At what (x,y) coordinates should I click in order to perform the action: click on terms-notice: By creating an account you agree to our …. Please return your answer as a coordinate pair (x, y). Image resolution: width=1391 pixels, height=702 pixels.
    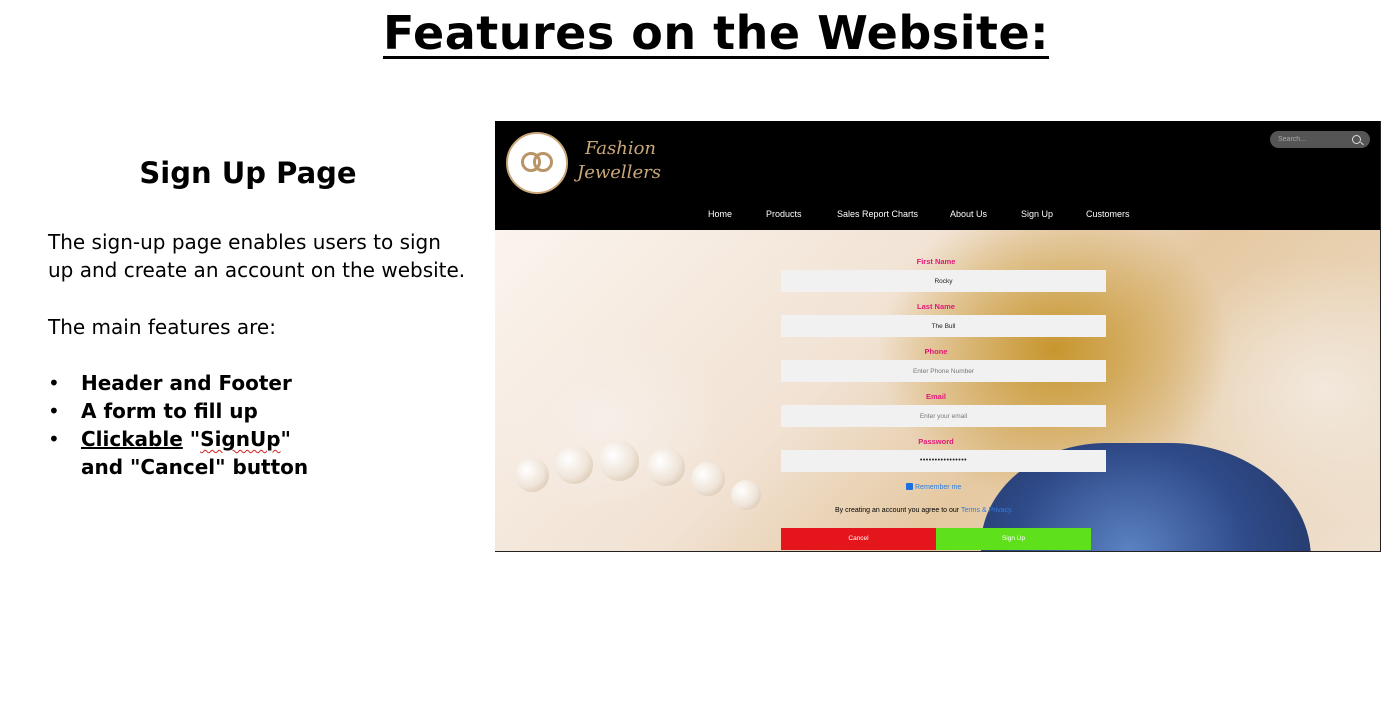
    Looking at the image, I should click on (924, 510).